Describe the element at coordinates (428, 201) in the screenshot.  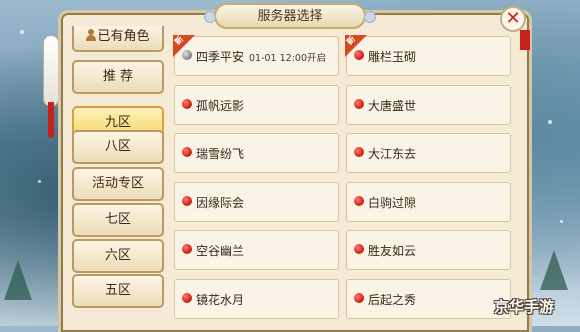
I see `server-item: 白驹过隙` at that location.